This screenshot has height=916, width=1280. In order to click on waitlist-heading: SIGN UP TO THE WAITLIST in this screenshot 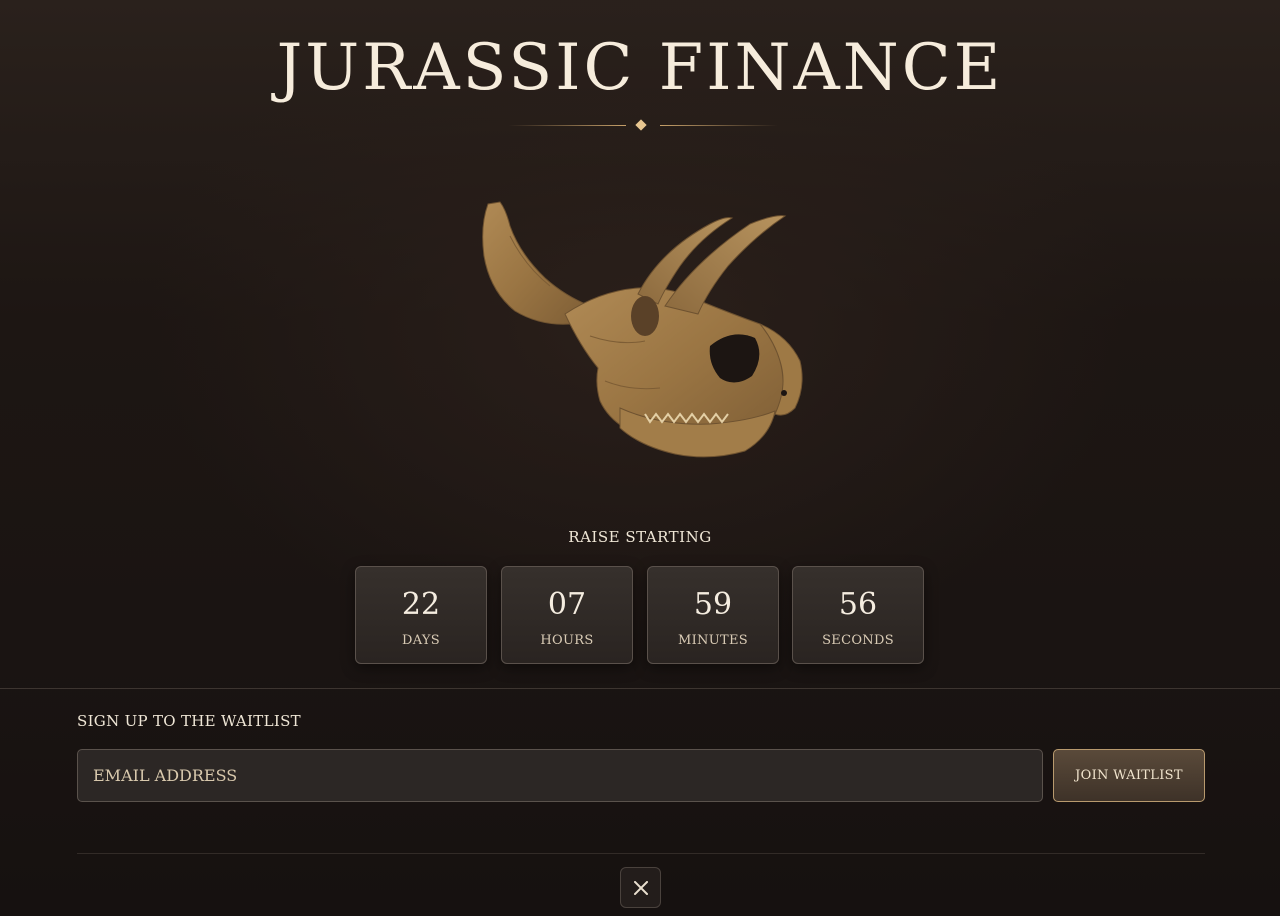, I will do `click(189, 721)`.